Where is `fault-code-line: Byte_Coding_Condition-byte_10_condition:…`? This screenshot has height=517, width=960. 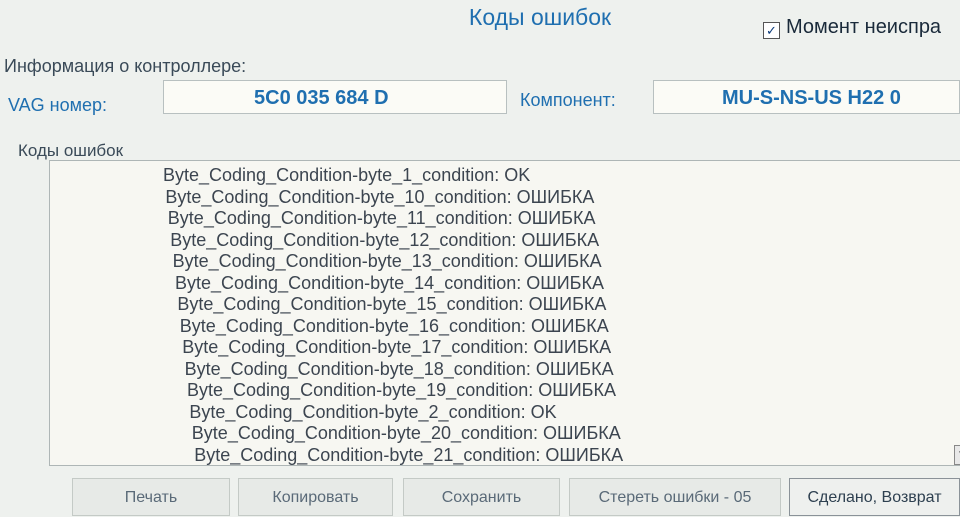
fault-code-line: Byte_Coding_Condition-byte_10_condition:… is located at coordinates (380, 196).